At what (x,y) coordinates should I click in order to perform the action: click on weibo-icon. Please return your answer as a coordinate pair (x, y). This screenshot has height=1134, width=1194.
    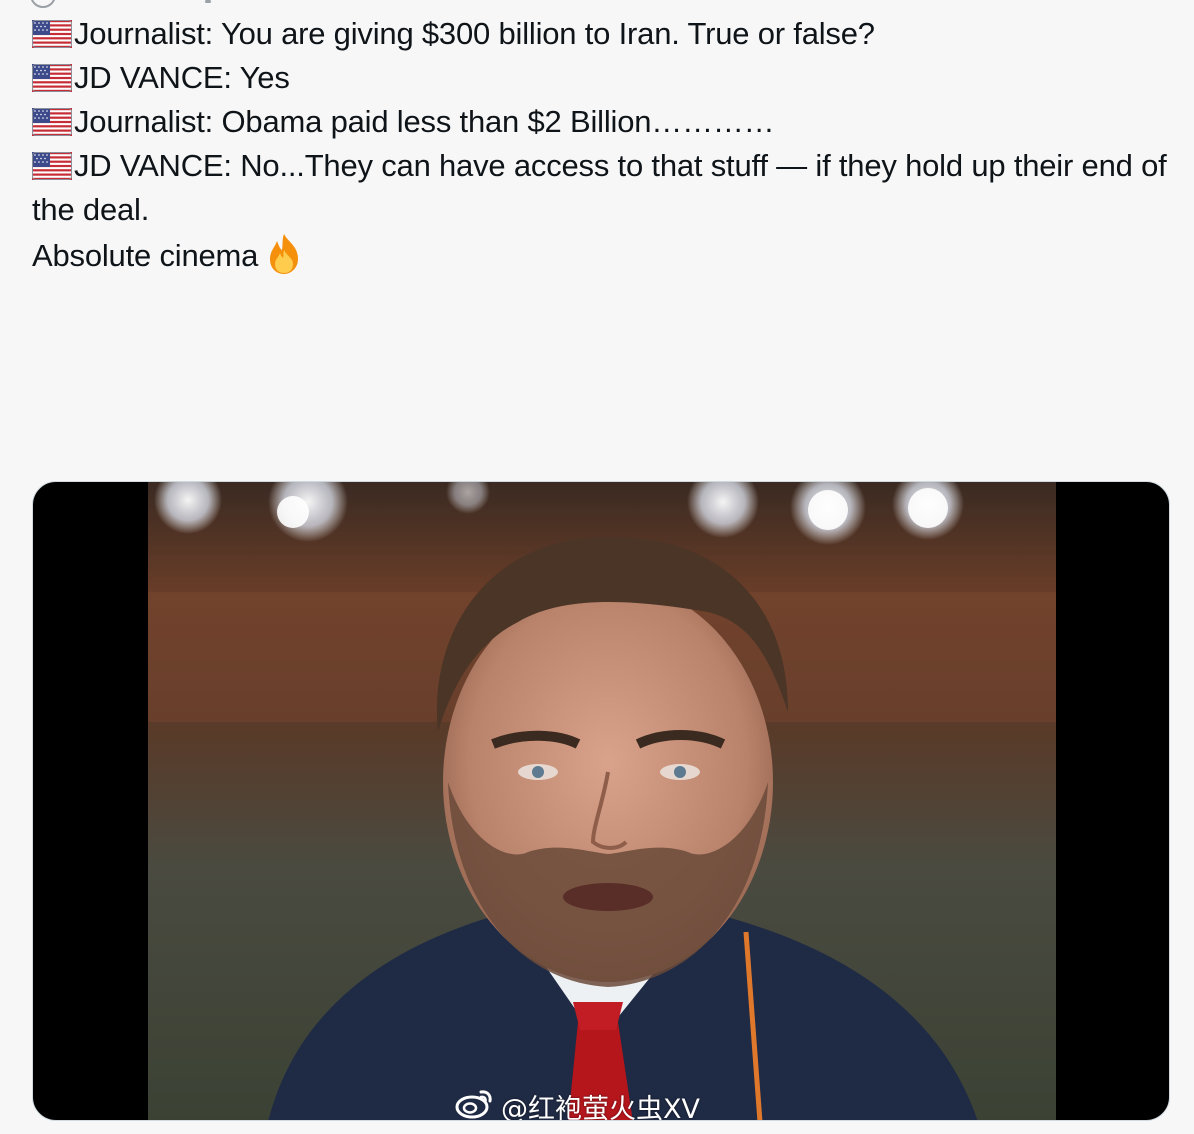
    Looking at the image, I should click on (475, 1103).